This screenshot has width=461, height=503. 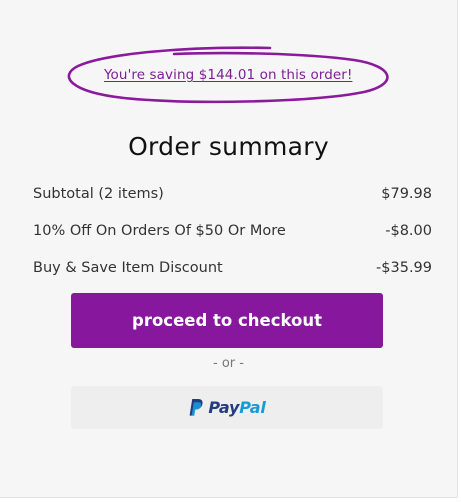 What do you see at coordinates (128, 268) in the screenshot?
I see `row-label: Buy & Save Item Discount` at bounding box center [128, 268].